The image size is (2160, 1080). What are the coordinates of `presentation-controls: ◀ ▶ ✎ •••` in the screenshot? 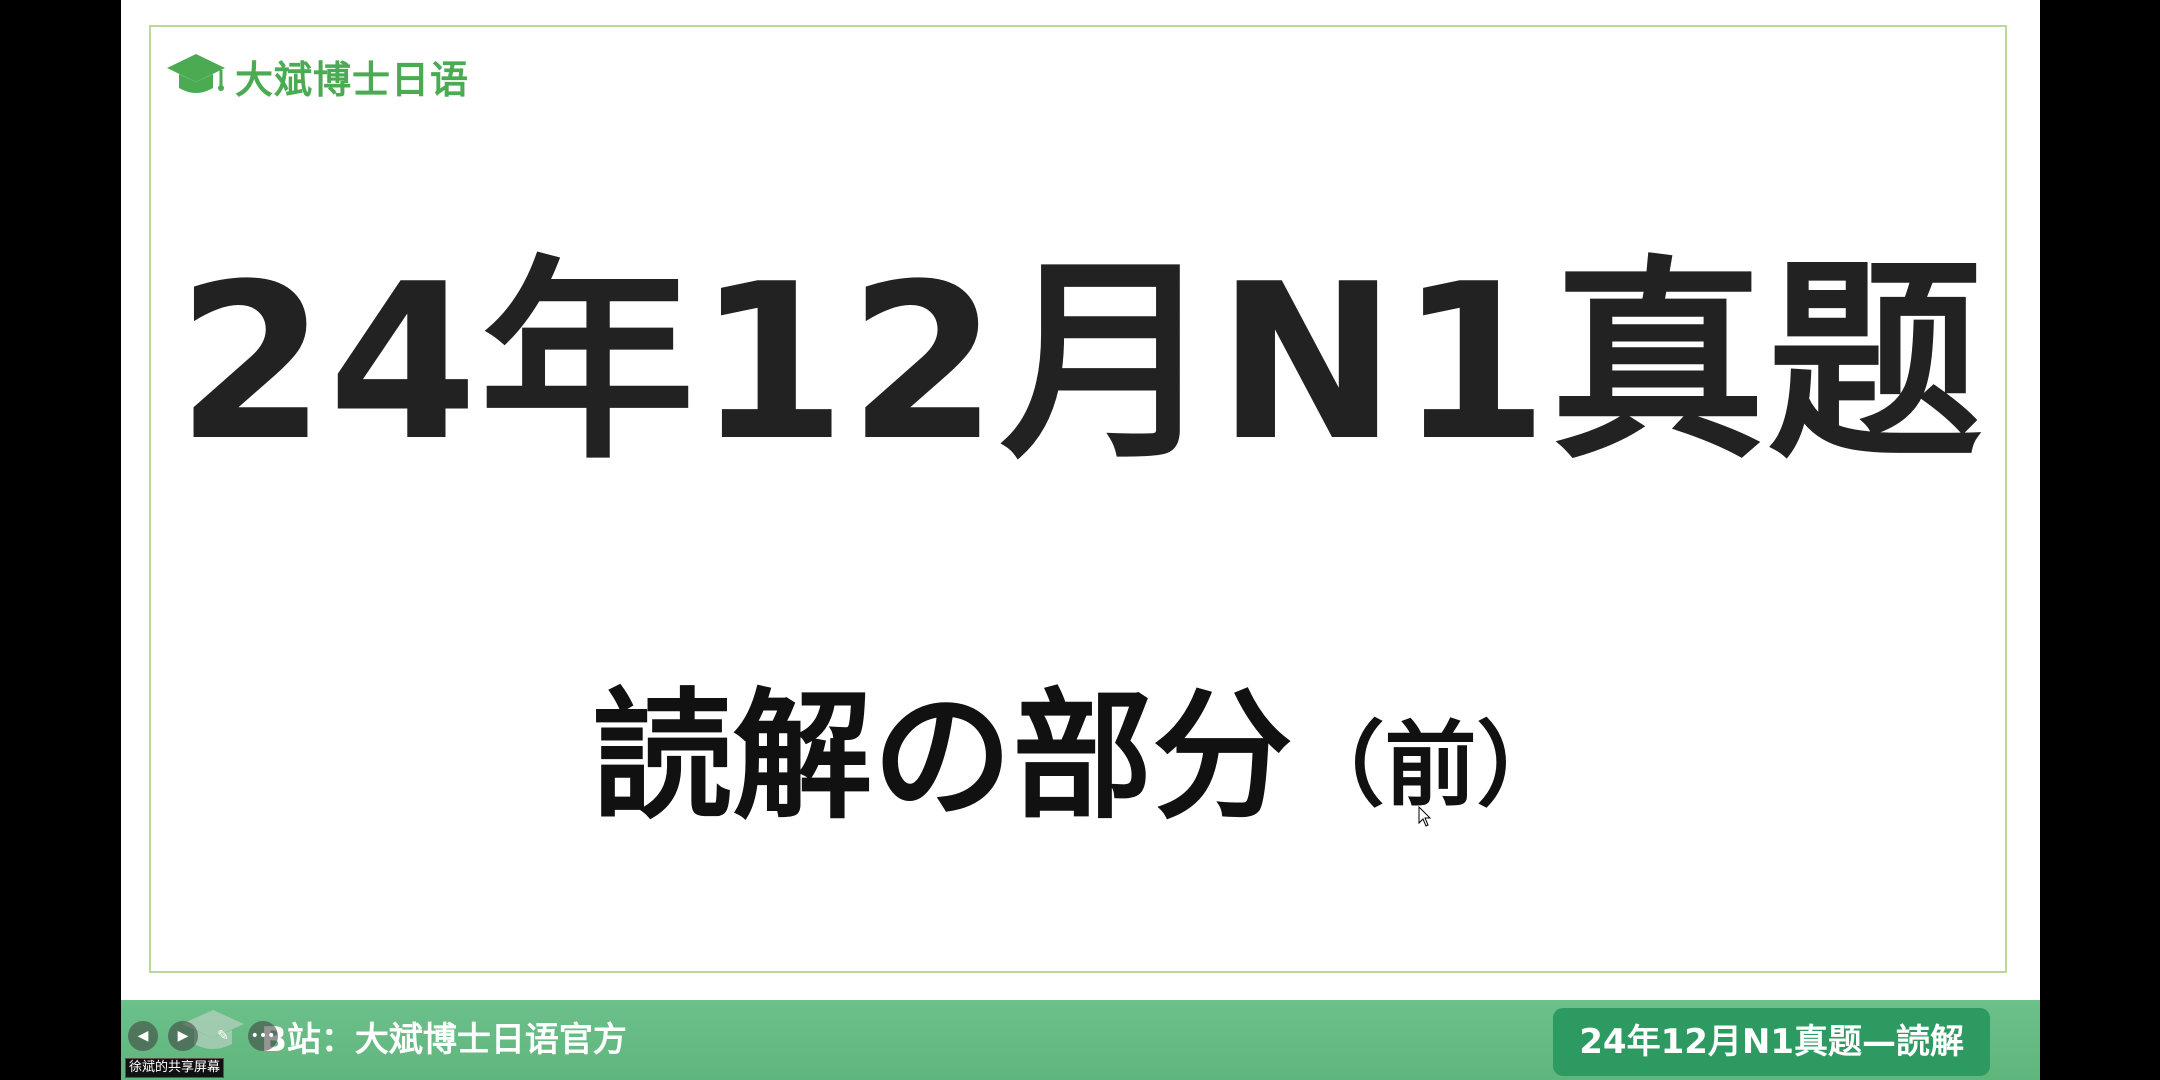 It's located at (203, 1036).